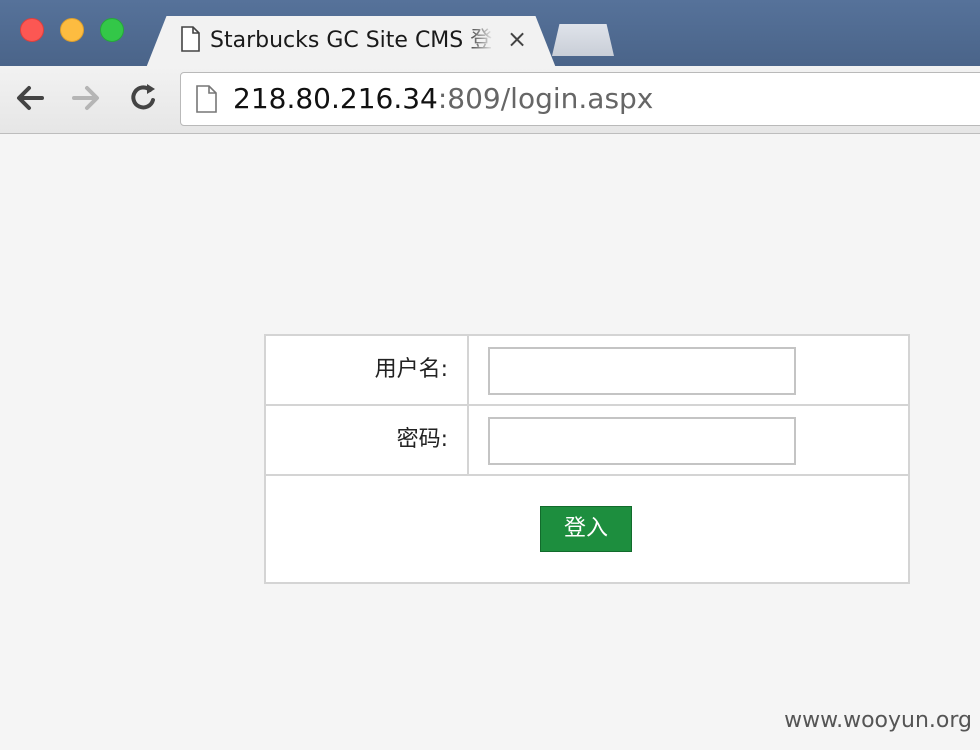 Image resolution: width=980 pixels, height=750 pixels. What do you see at coordinates (144, 98) in the screenshot?
I see `reload-icon` at bounding box center [144, 98].